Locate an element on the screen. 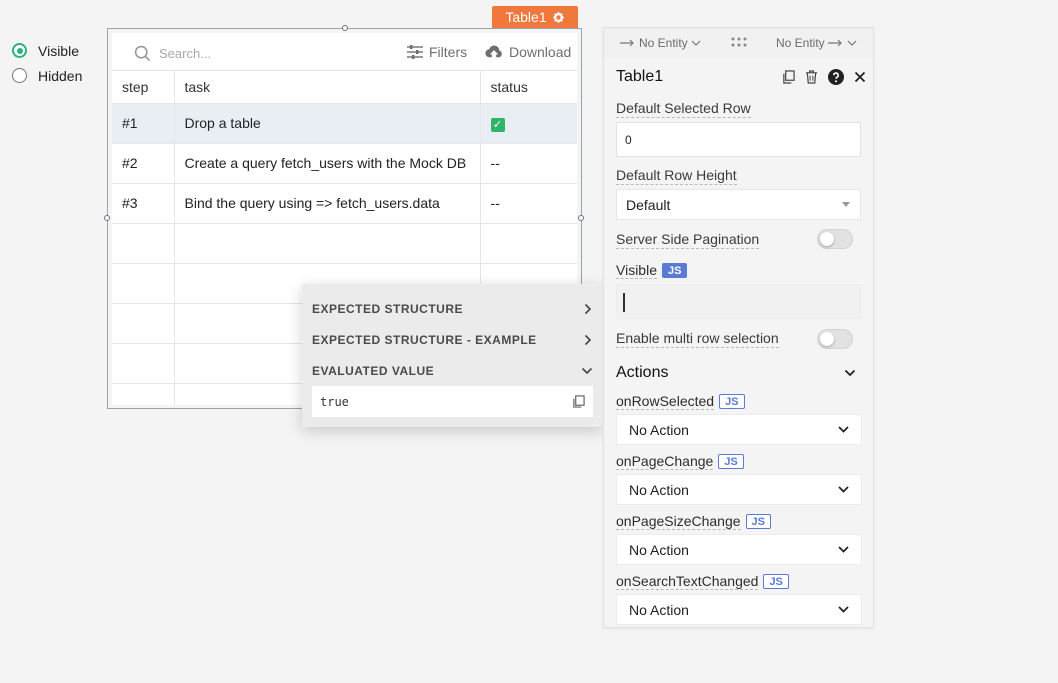 Image resolution: width=1058 pixels, height=683 pixels. visible-label-text: Visible is located at coordinates (636, 270).